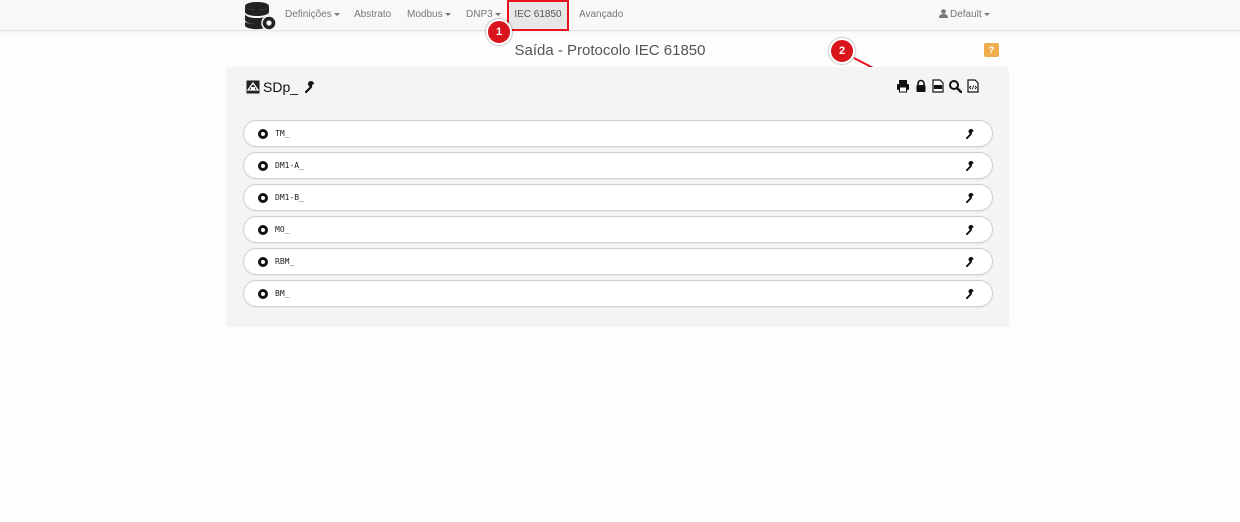 The height and width of the screenshot is (522, 1240). What do you see at coordinates (253, 87) in the screenshot?
I see `logical-device-icon` at bounding box center [253, 87].